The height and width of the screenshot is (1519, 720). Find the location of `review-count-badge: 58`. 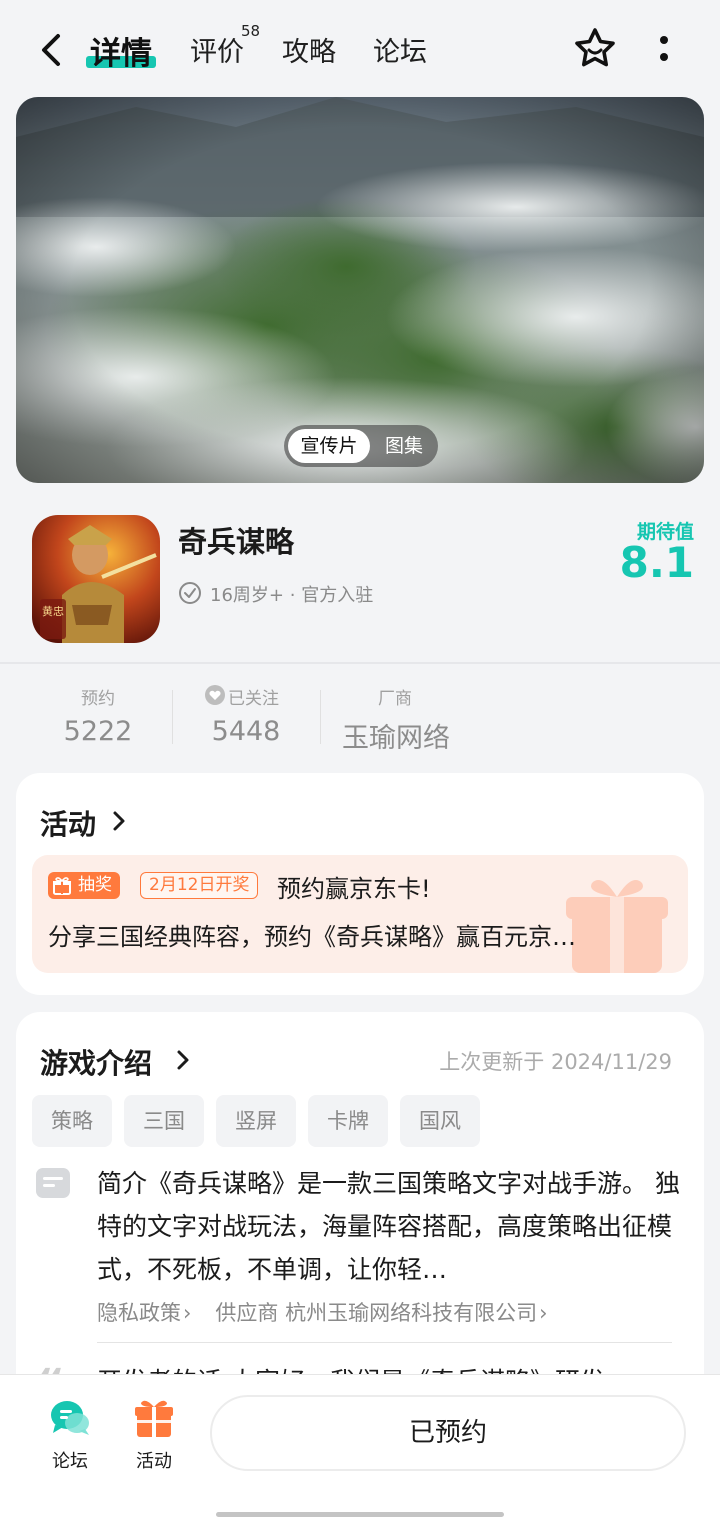

review-count-badge: 58 is located at coordinates (251, 31).